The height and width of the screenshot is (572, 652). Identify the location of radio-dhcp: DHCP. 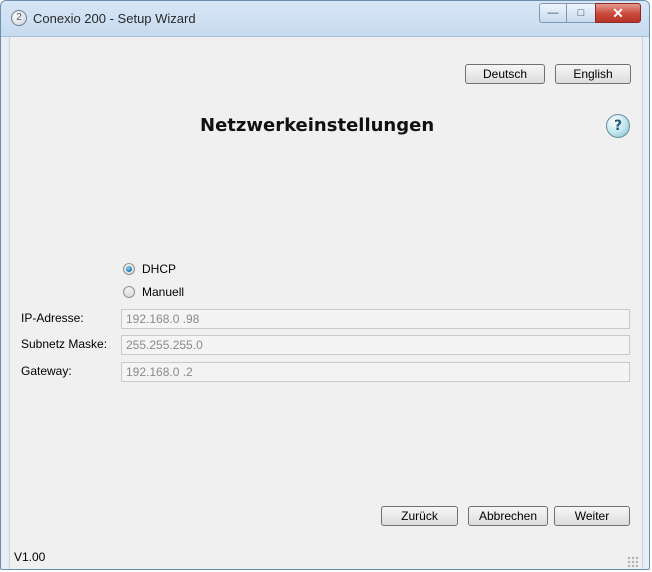
(149, 269).